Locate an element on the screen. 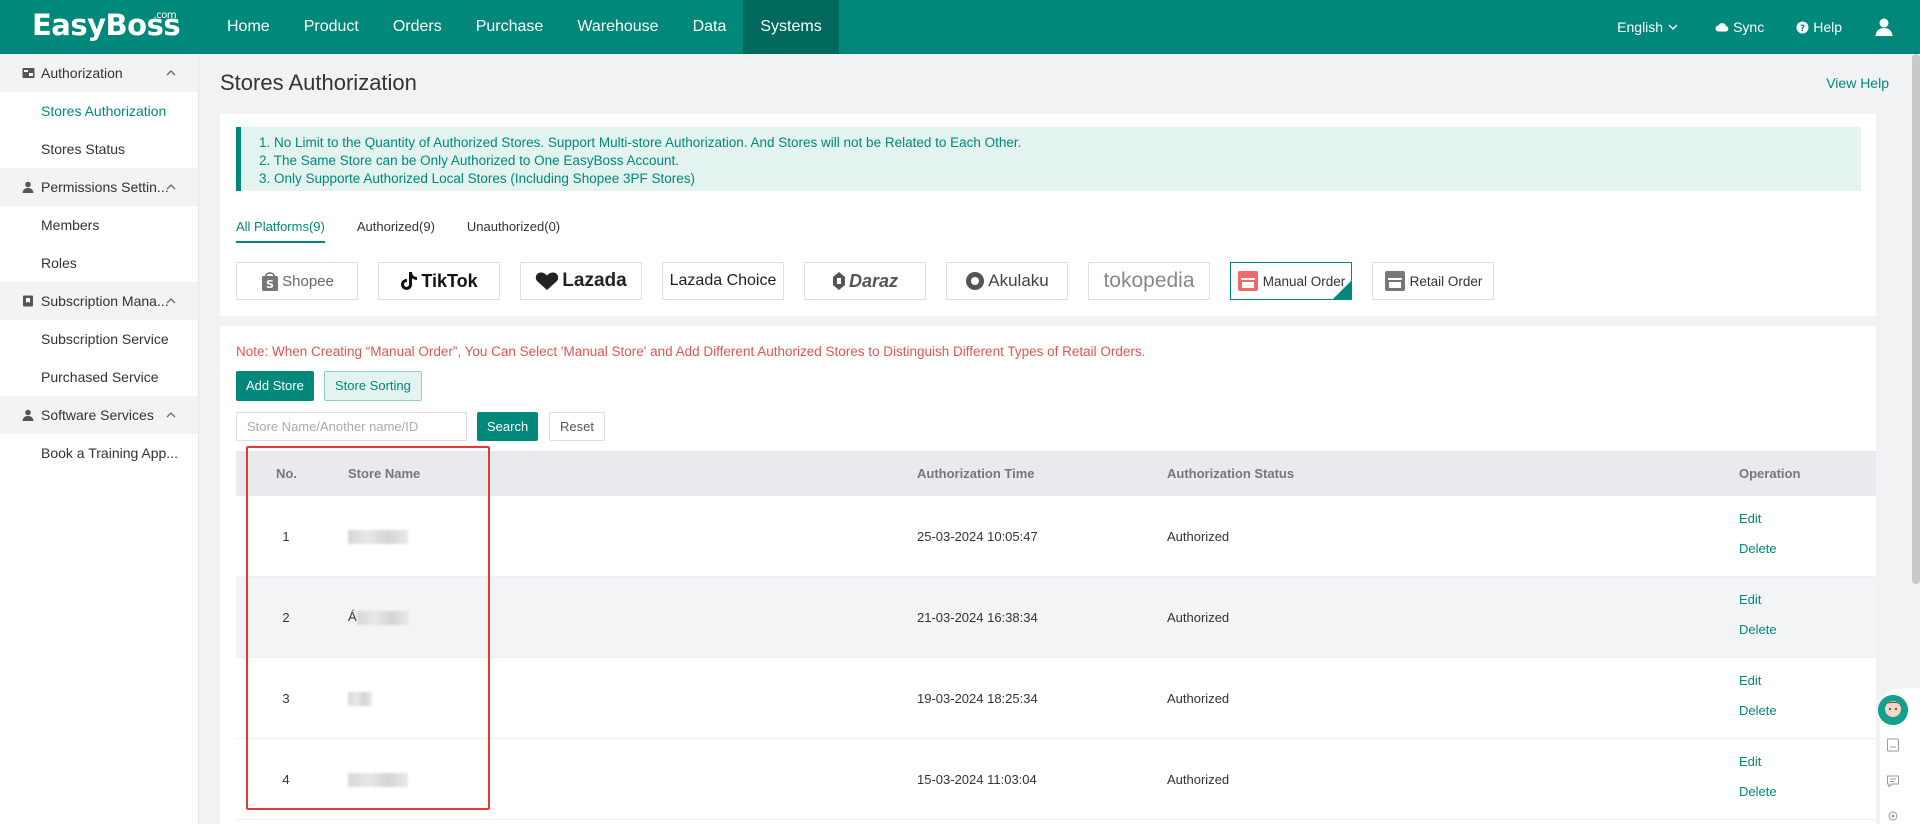 This screenshot has height=824, width=1920. shopee-bag-icon: S is located at coordinates (270, 281).